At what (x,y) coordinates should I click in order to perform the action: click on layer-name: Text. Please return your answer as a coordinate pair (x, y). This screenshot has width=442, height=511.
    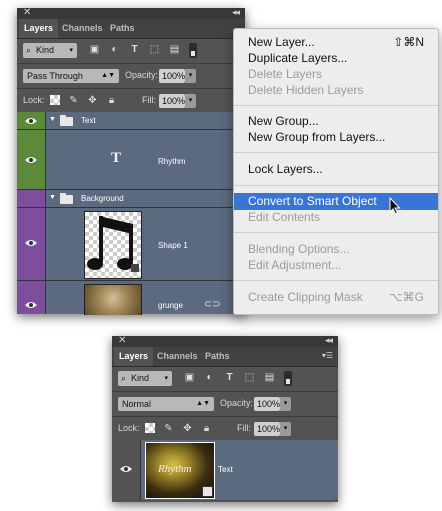
    Looking at the image, I should click on (88, 120).